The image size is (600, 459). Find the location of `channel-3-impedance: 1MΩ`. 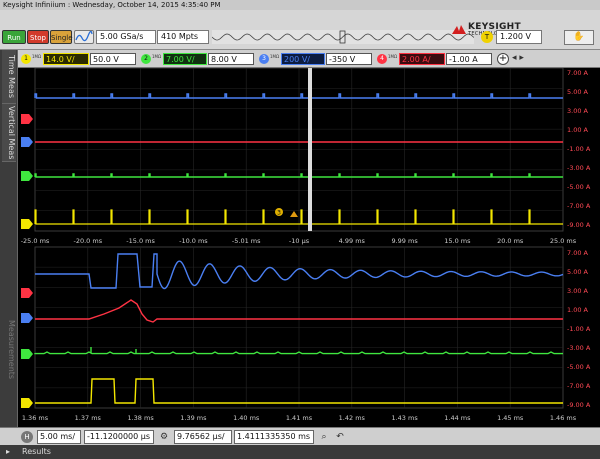

channel-3-impedance: 1MΩ is located at coordinates (275, 56).